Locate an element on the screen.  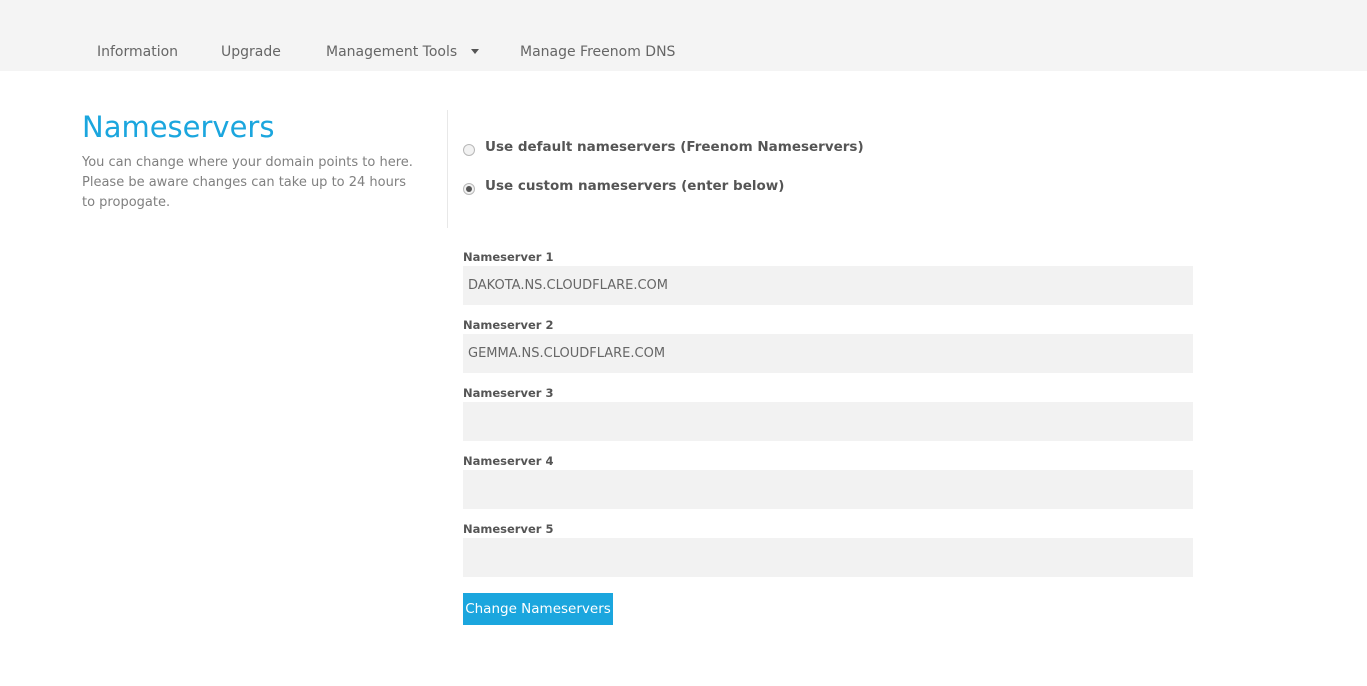
nav-item-manage-freenom-dns: Manage Freenom DNS is located at coordinates (597, 52).